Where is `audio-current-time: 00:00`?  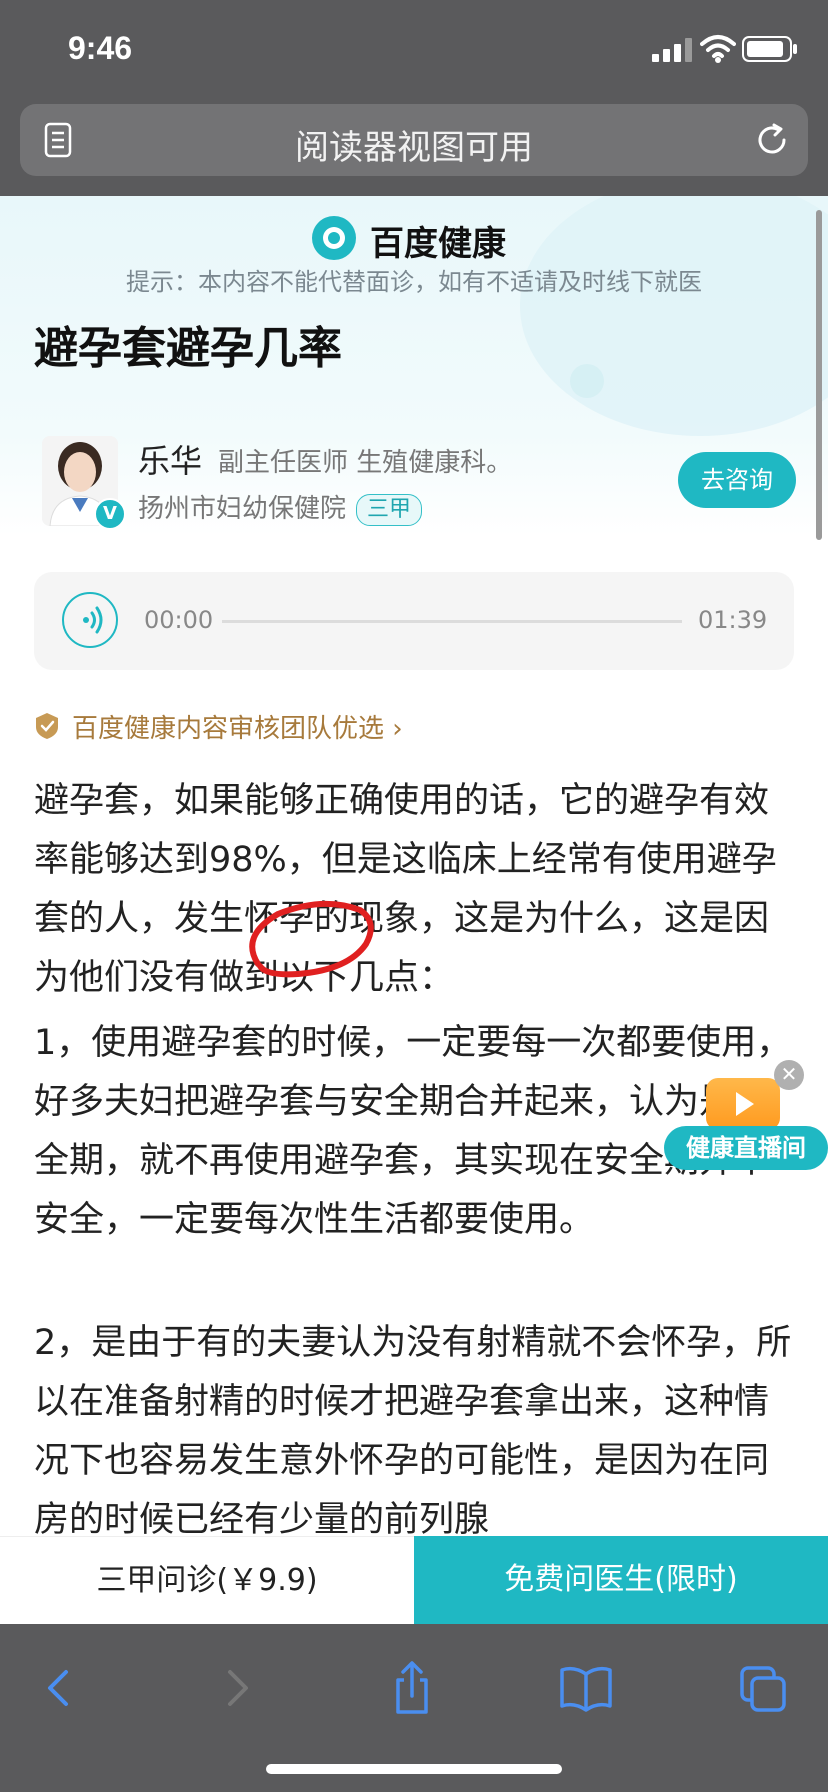
audio-current-time: 00:00 is located at coordinates (179, 620).